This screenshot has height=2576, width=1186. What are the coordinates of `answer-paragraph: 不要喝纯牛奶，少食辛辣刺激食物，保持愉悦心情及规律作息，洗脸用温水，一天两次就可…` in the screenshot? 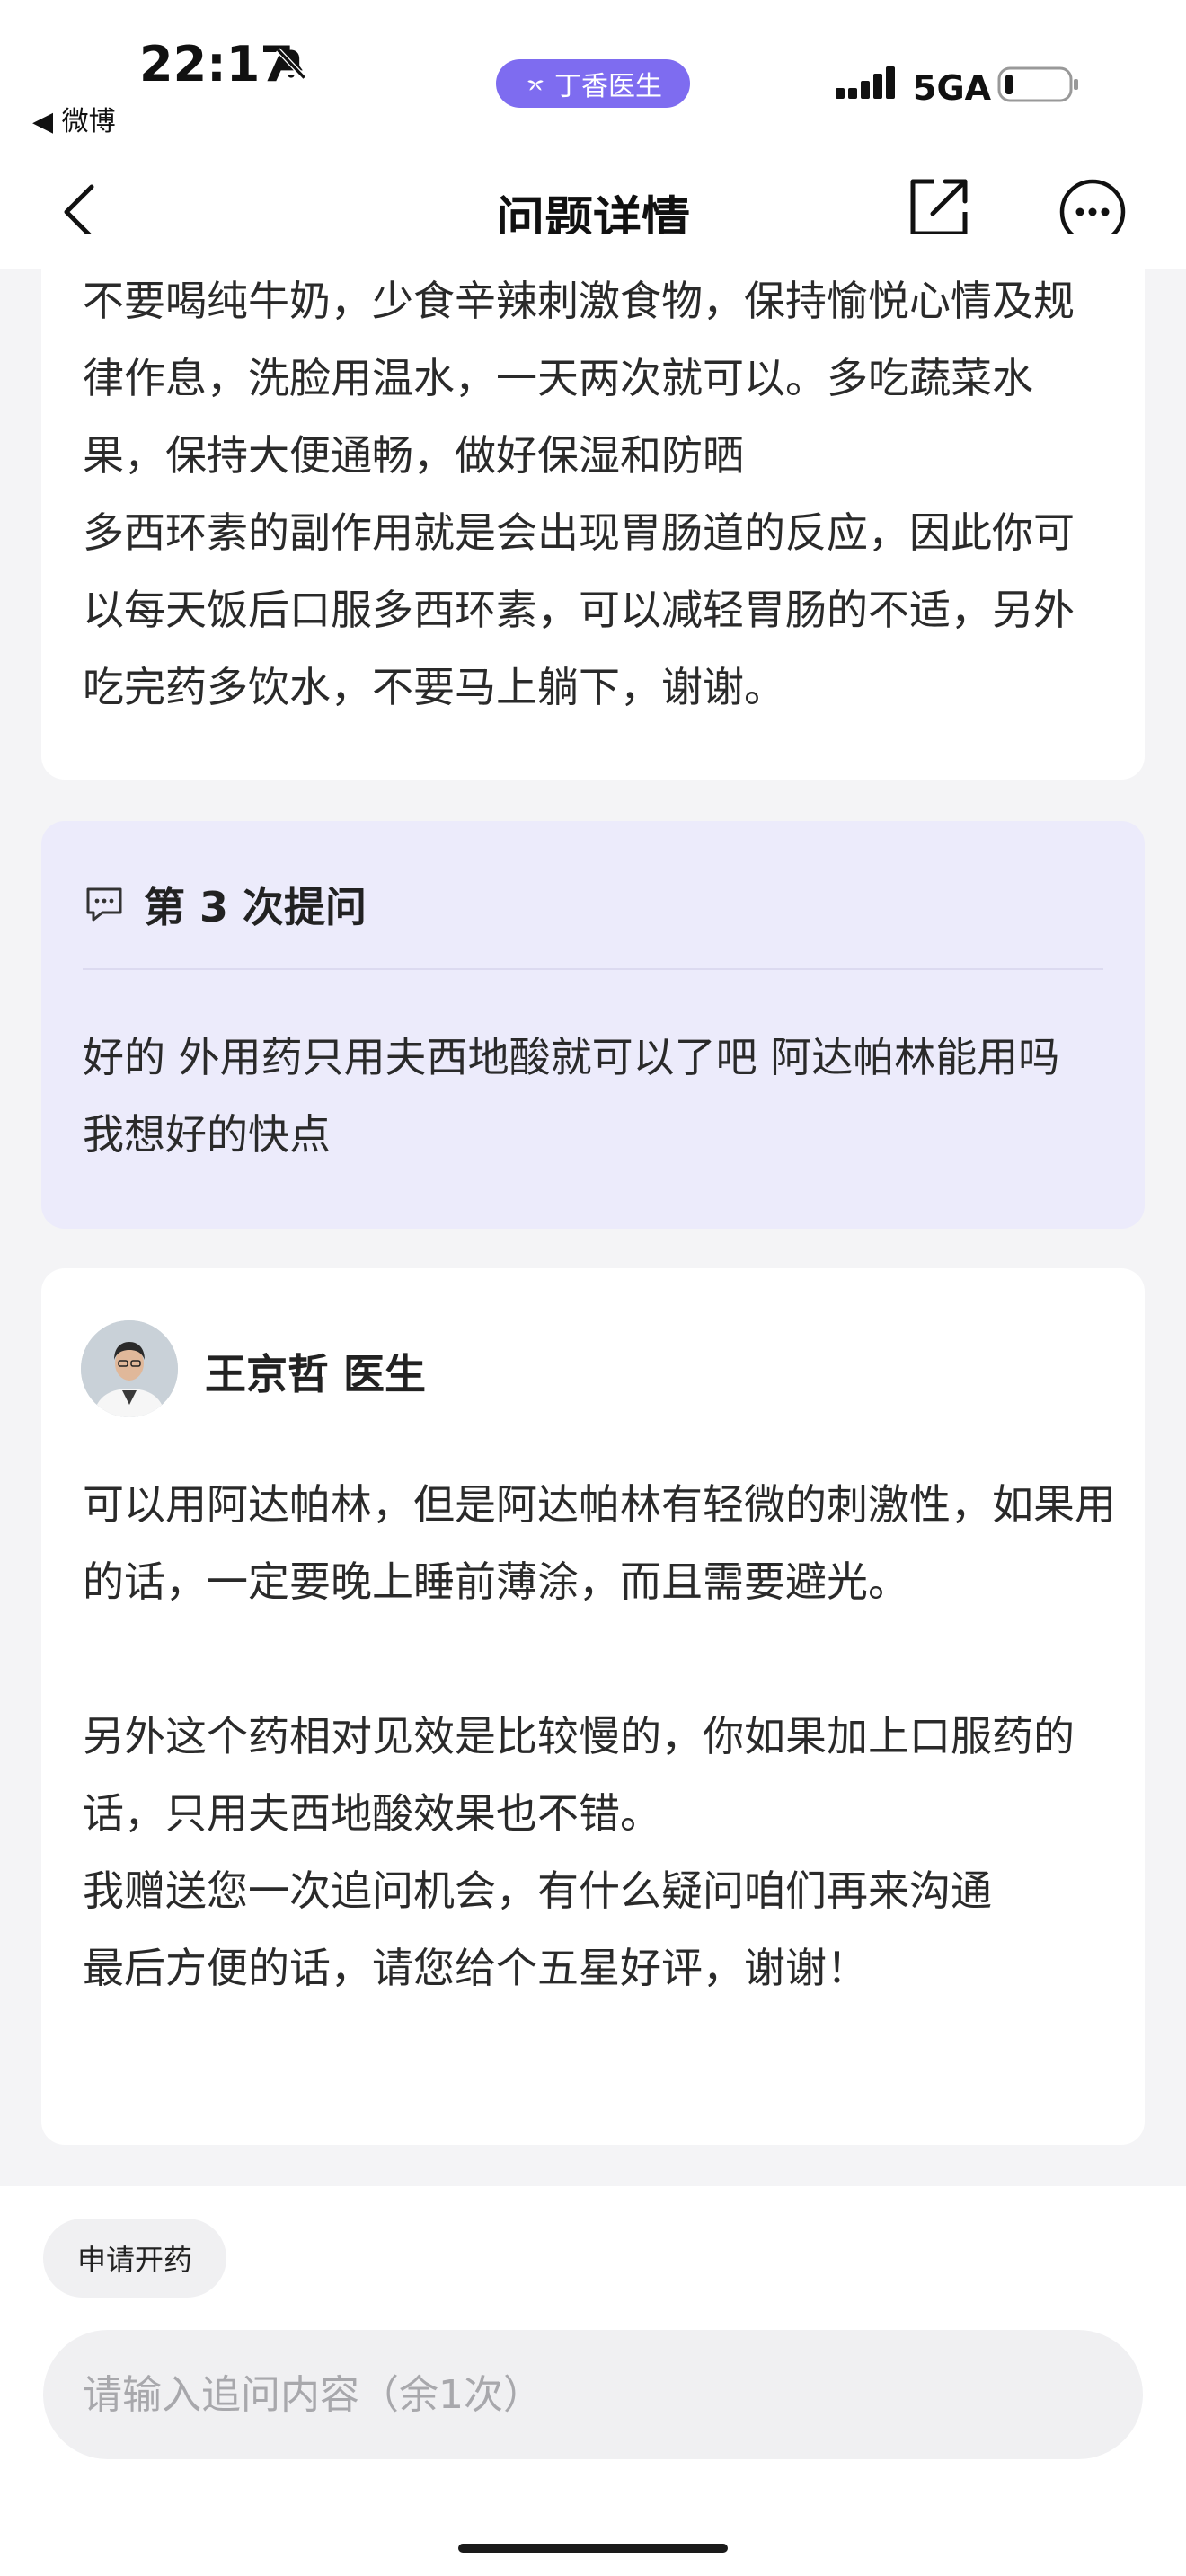 It's located at (579, 378).